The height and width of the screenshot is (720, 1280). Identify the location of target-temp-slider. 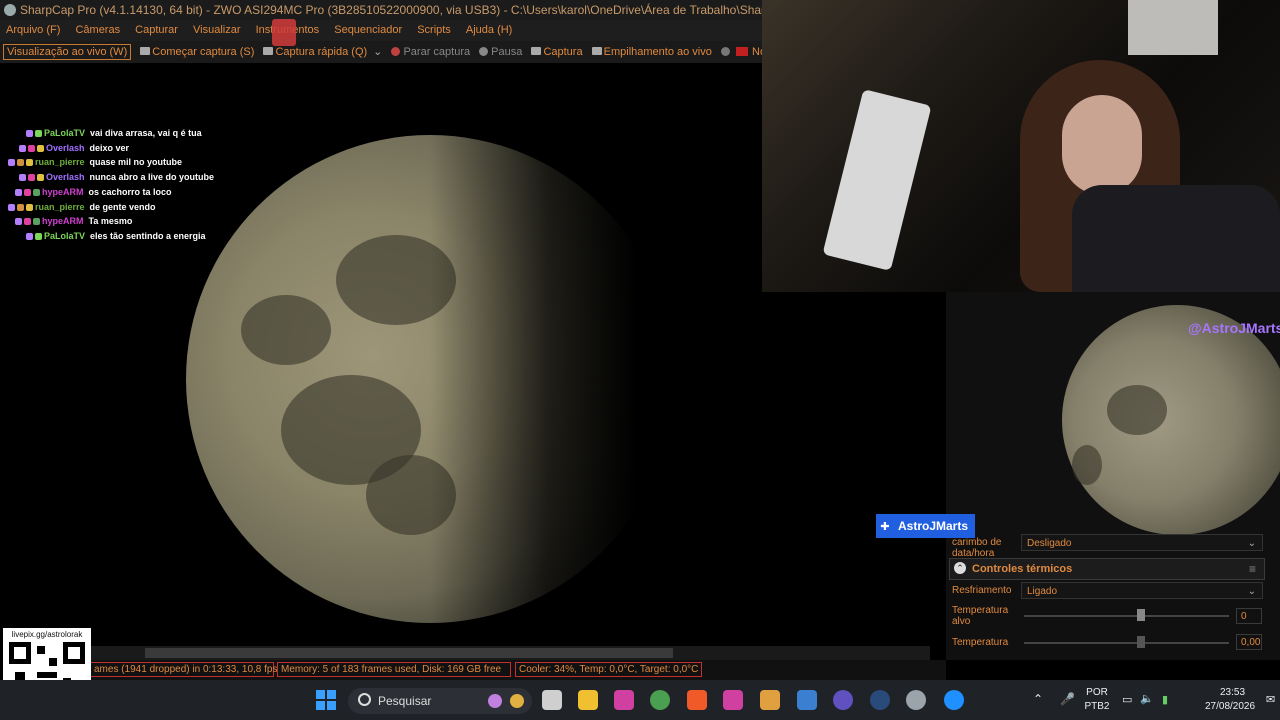
(1126, 616).